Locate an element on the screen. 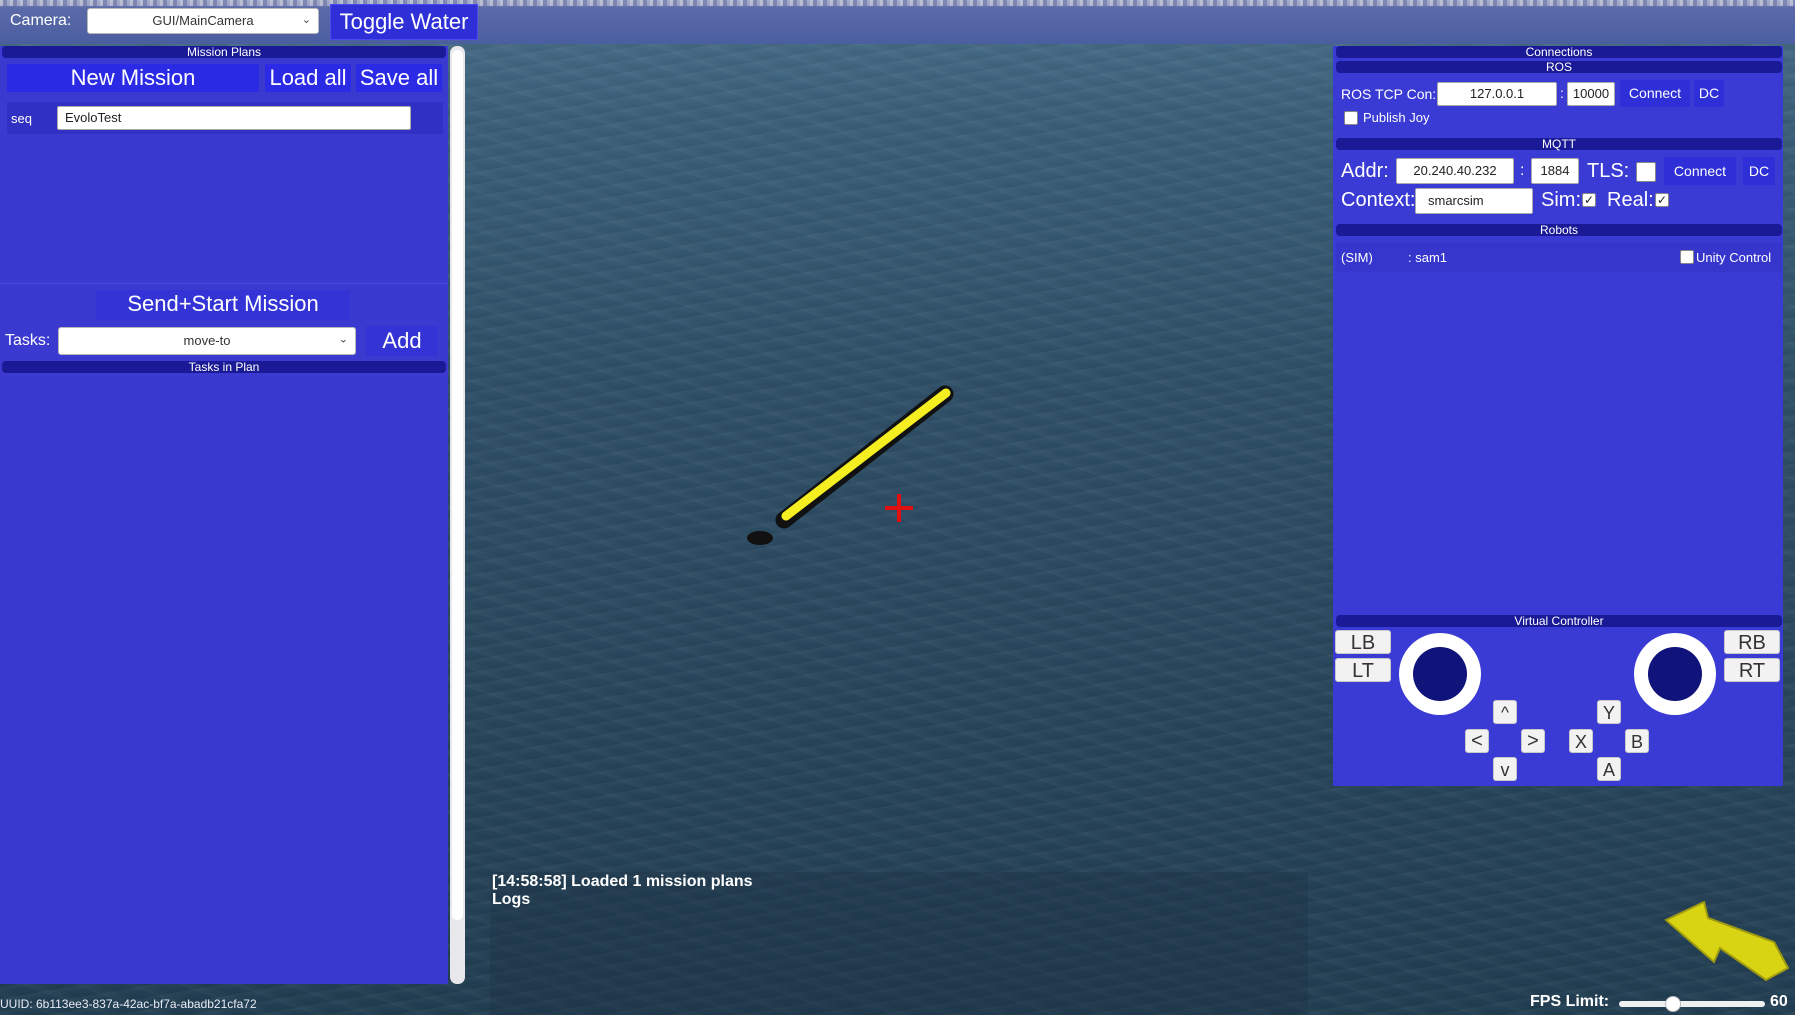 The image size is (1795, 1015). b-button: B is located at coordinates (1637, 741).